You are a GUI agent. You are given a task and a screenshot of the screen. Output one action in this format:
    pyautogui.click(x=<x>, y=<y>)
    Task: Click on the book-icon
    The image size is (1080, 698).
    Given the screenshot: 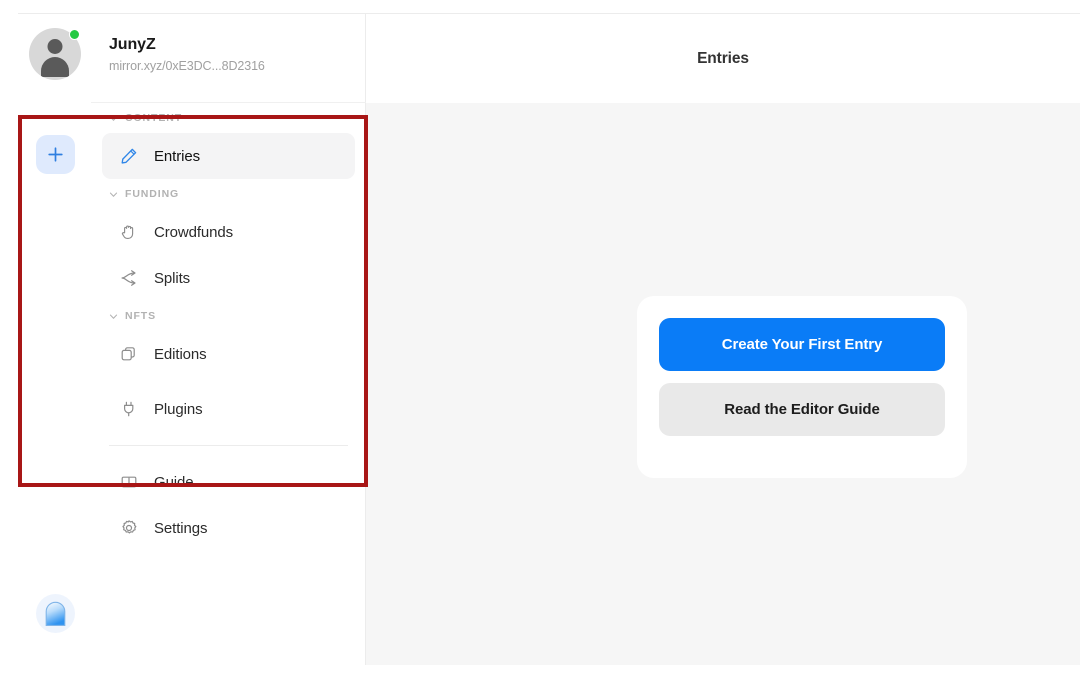 What is the action you would take?
    pyautogui.click(x=128, y=482)
    